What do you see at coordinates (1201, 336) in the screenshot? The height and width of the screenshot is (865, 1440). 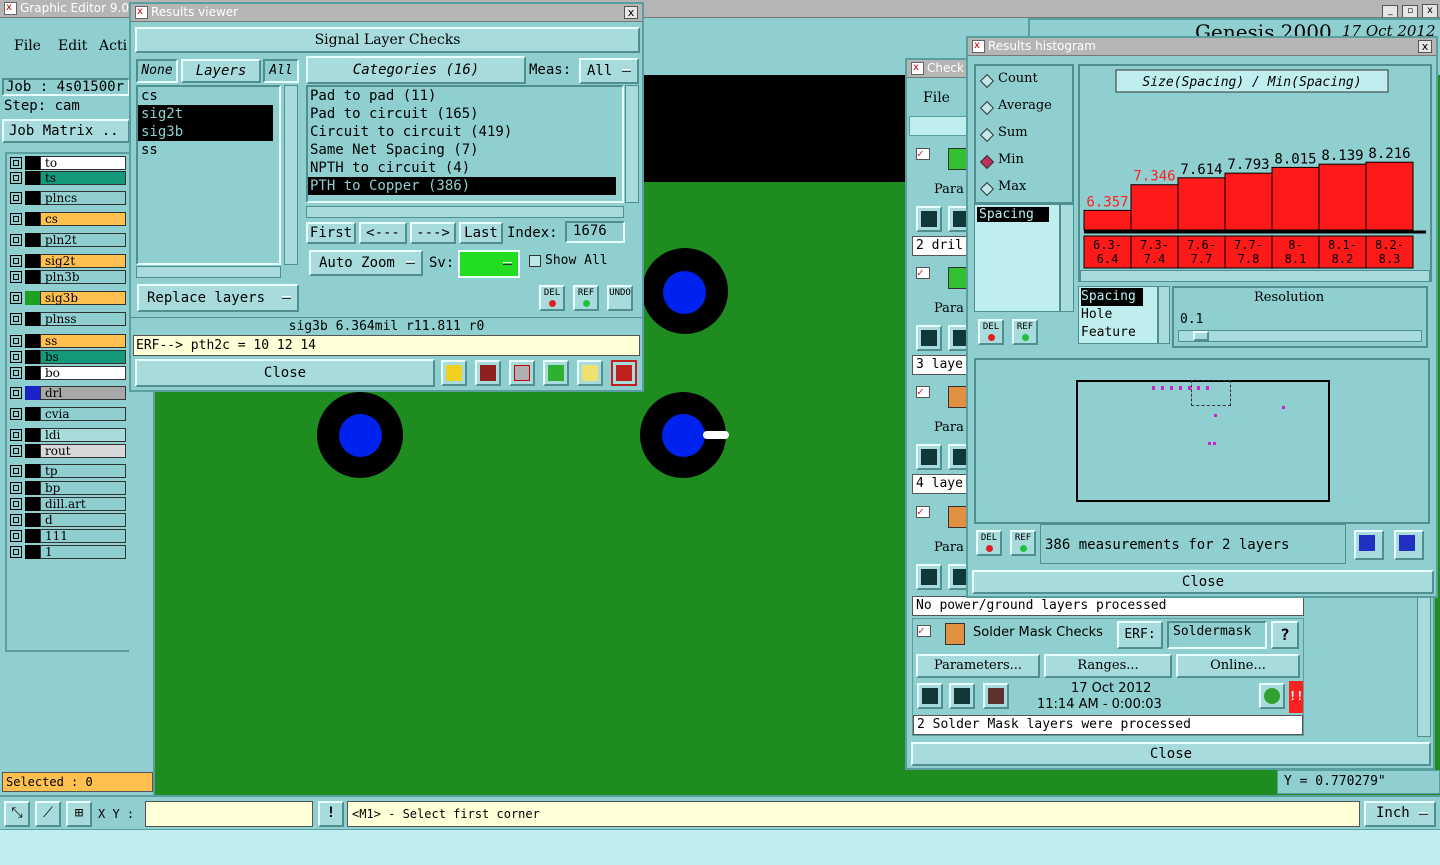 I see `slider-thumb` at bounding box center [1201, 336].